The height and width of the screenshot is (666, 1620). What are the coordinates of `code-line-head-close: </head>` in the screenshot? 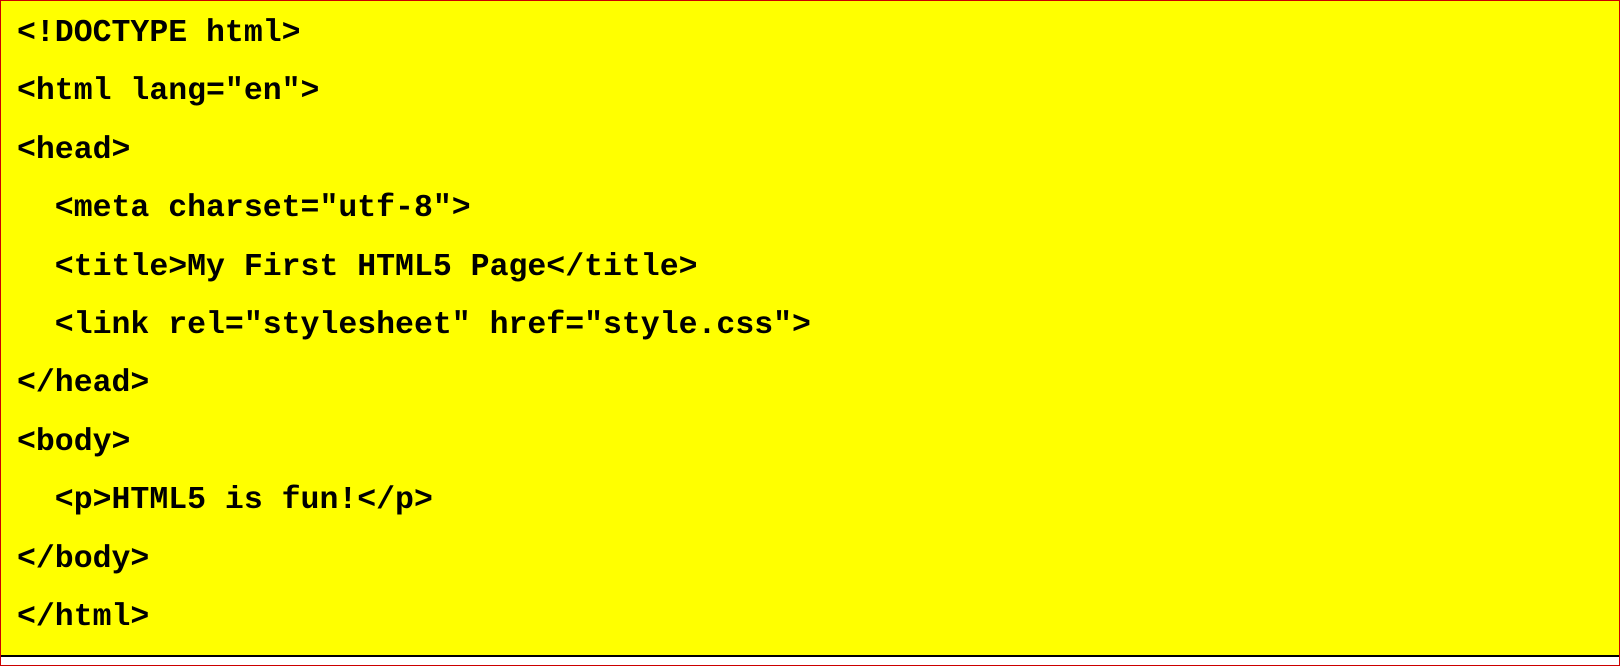 It's located at (83, 384).